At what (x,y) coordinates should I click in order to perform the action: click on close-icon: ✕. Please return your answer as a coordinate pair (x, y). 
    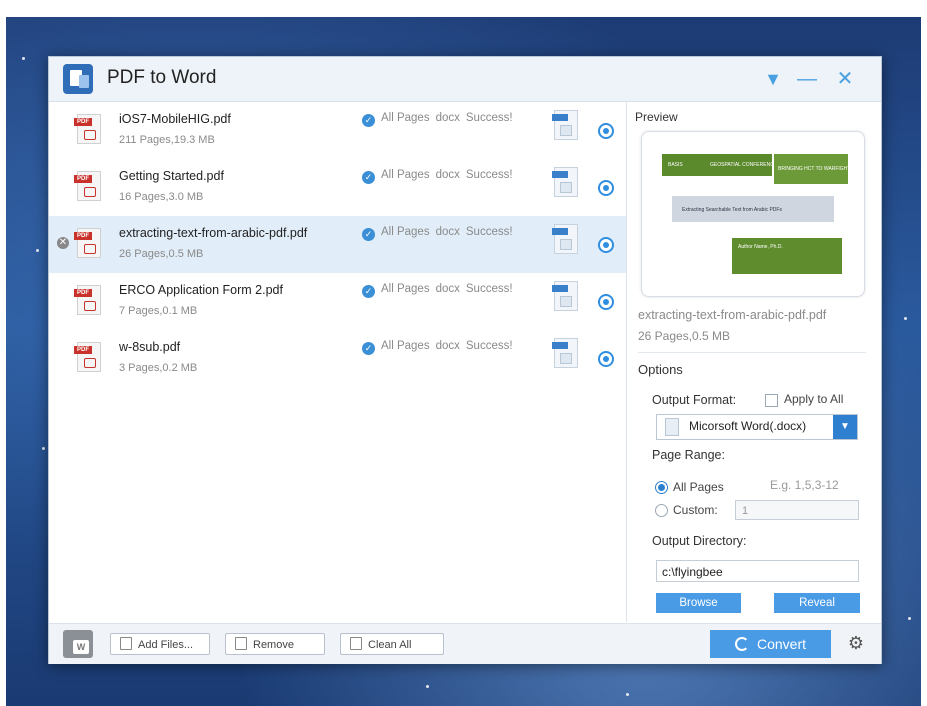
    Looking at the image, I should click on (845, 79).